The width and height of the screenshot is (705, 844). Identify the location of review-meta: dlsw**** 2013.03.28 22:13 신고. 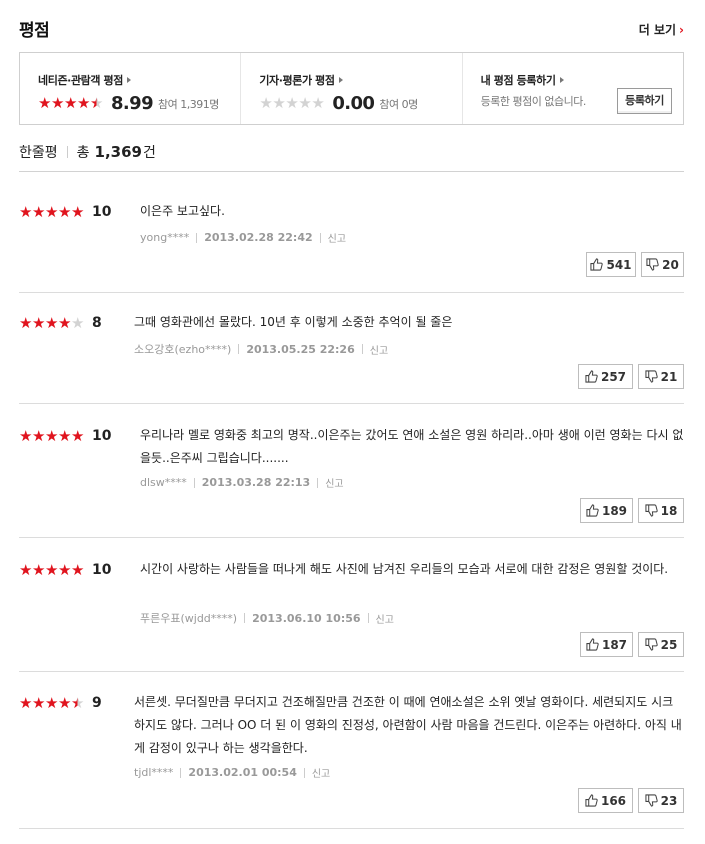
(242, 482).